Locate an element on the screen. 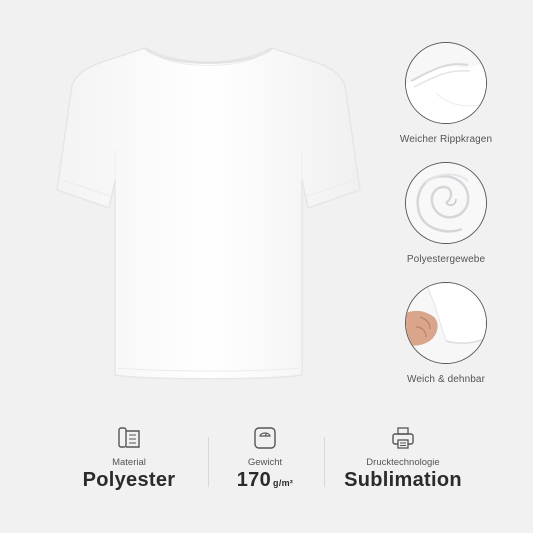 The height and width of the screenshot is (533, 533). feature-label: Weich & dehnbar is located at coordinates (446, 379).